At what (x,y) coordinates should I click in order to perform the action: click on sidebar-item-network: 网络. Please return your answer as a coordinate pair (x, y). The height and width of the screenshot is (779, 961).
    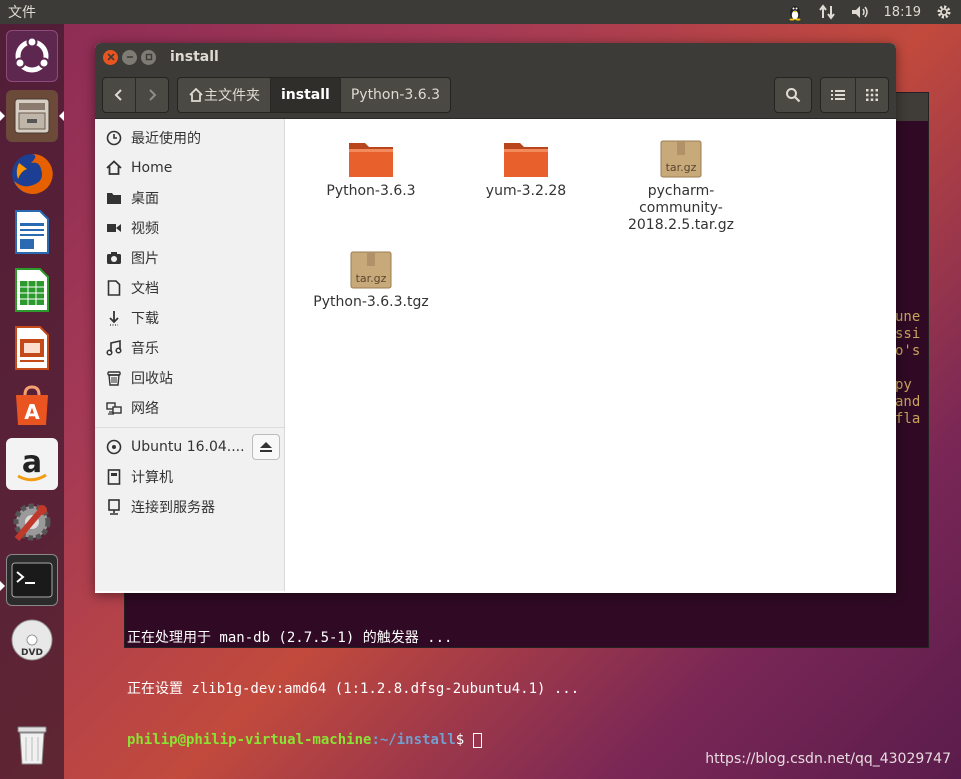
    Looking at the image, I should click on (189, 408).